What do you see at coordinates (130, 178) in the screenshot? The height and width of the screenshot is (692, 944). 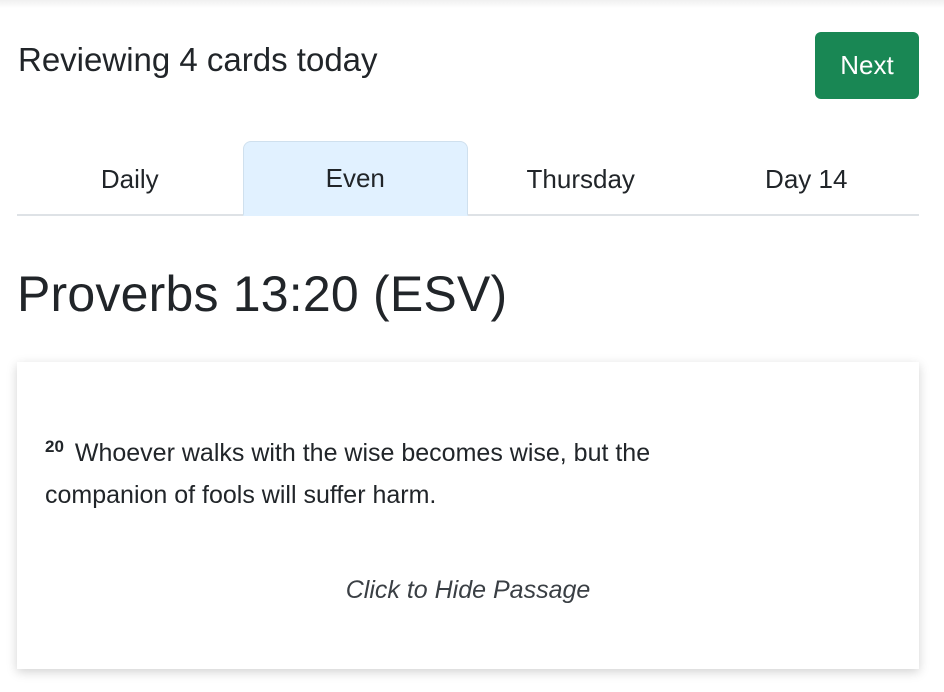 I see `tab-daily: Daily` at bounding box center [130, 178].